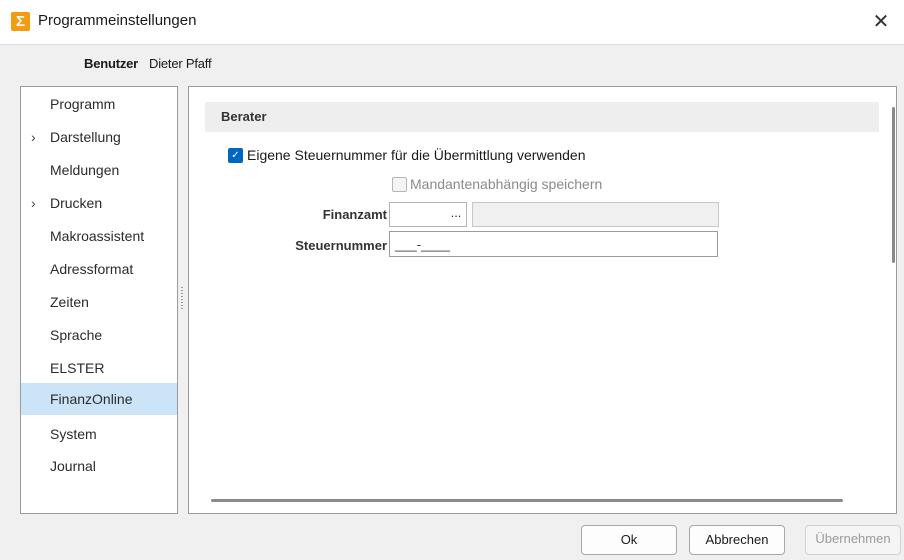  Describe the element at coordinates (117, 20) in the screenshot. I see `window-title: Programmeinstellungen` at that location.